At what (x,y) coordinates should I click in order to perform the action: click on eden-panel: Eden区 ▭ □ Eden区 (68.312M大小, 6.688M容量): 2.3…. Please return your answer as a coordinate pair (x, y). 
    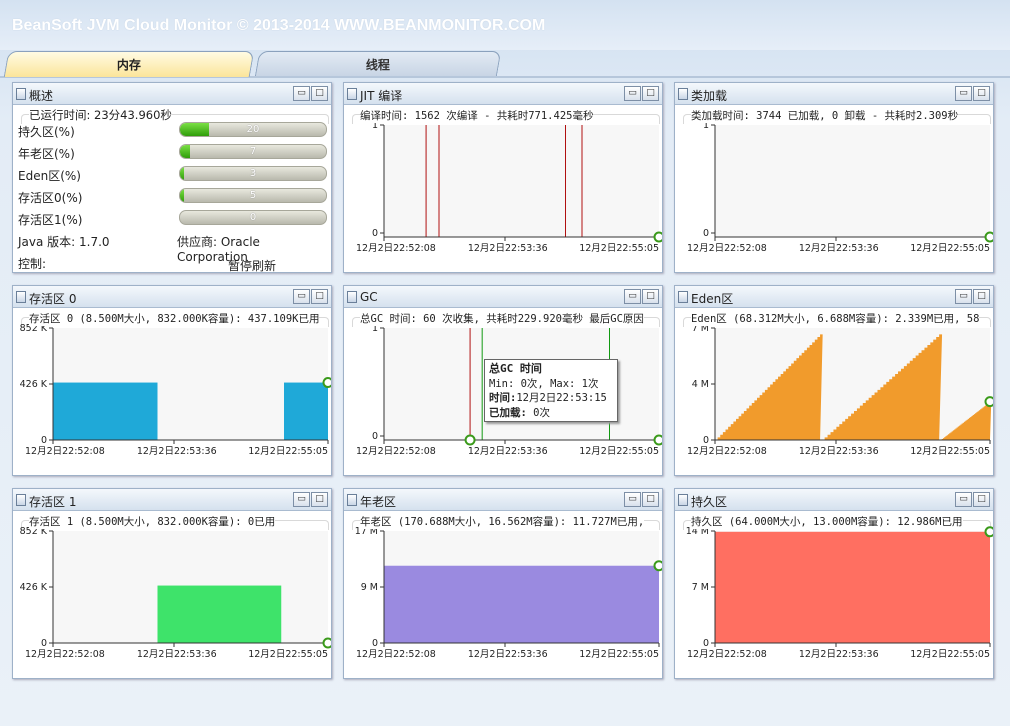
    Looking at the image, I should click on (834, 380).